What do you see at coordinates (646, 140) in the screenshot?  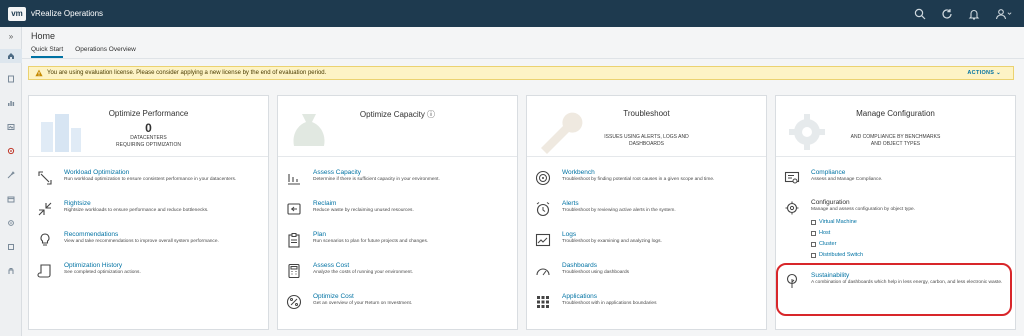 I see `card-subtitle: ISSUES USING ALERTS, LOGS AND DASHBOARDS` at bounding box center [646, 140].